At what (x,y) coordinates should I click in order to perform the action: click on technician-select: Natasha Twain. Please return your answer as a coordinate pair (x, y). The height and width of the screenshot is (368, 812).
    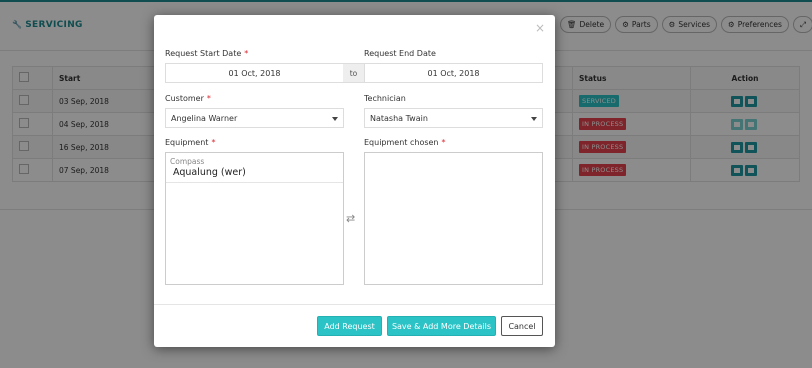
    Looking at the image, I should click on (453, 118).